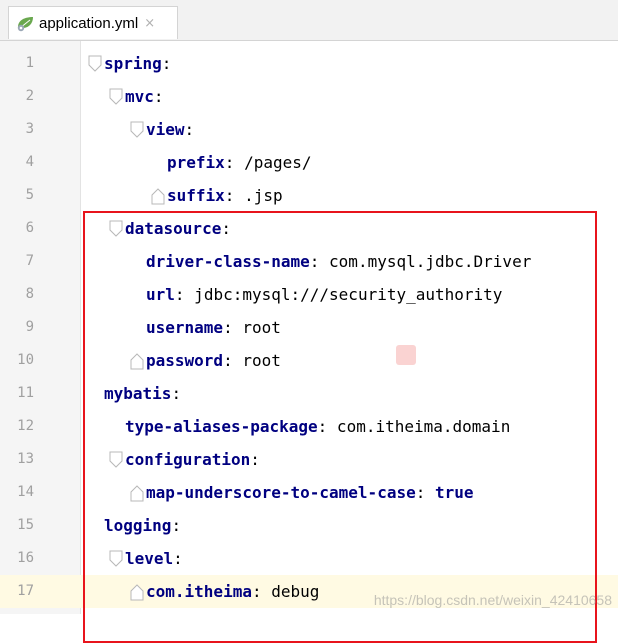 This screenshot has width=618, height=643. What do you see at coordinates (309, 129) in the screenshot?
I see `code-line: 3 view:` at bounding box center [309, 129].